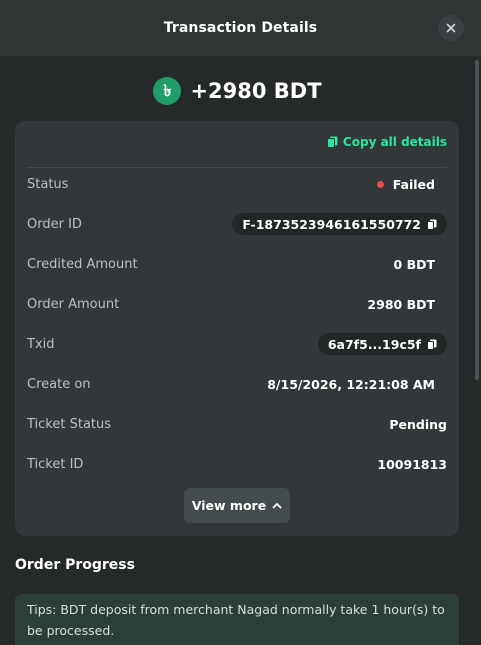 Image resolution: width=481 pixels, height=645 pixels. What do you see at coordinates (237, 464) in the screenshot?
I see `ticket-id-row: Ticket ID 10091813` at bounding box center [237, 464].